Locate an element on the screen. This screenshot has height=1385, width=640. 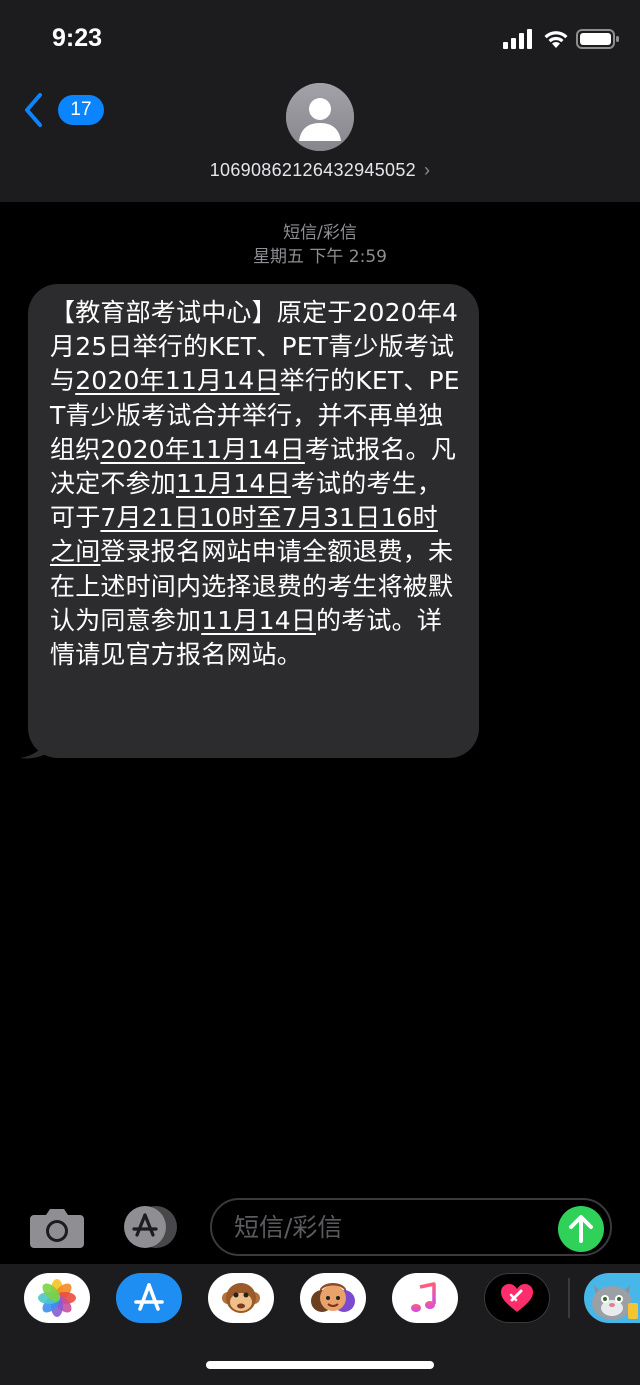
contact-name-button: 10690862126432945052 › is located at coordinates (320, 170).